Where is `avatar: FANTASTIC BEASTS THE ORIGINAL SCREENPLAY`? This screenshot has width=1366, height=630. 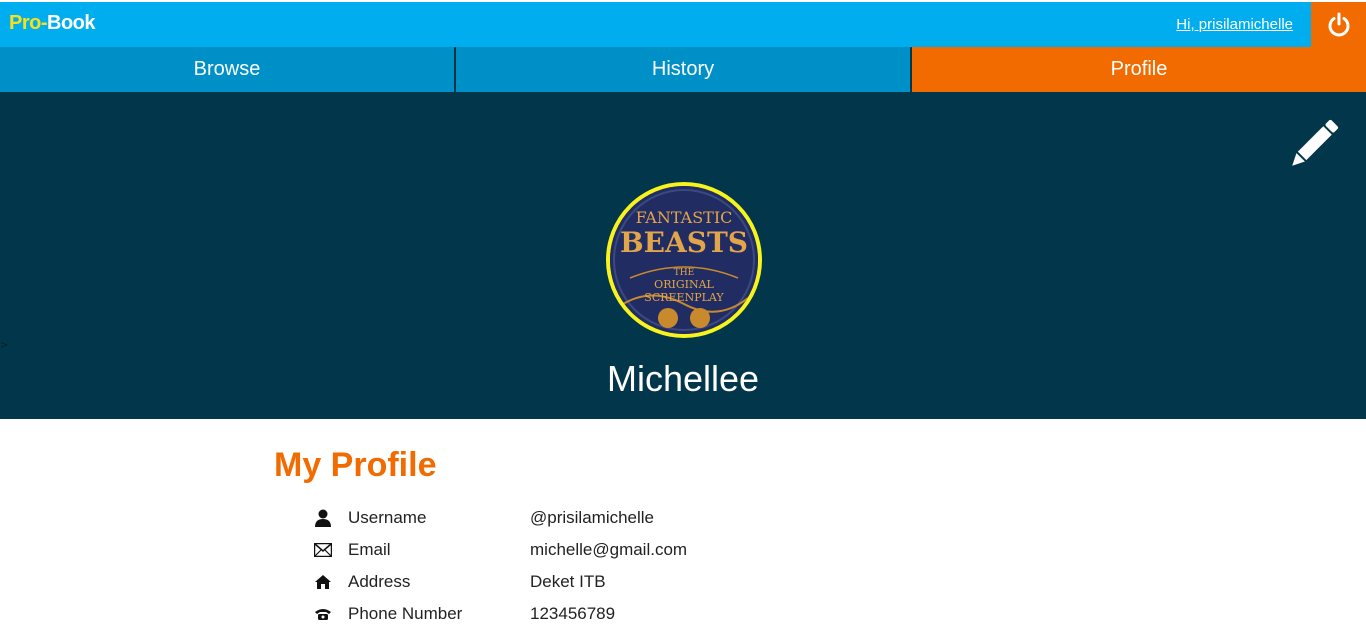 avatar: FANTASTIC BEASTS THE ORIGINAL SCREENPLAY is located at coordinates (684, 260).